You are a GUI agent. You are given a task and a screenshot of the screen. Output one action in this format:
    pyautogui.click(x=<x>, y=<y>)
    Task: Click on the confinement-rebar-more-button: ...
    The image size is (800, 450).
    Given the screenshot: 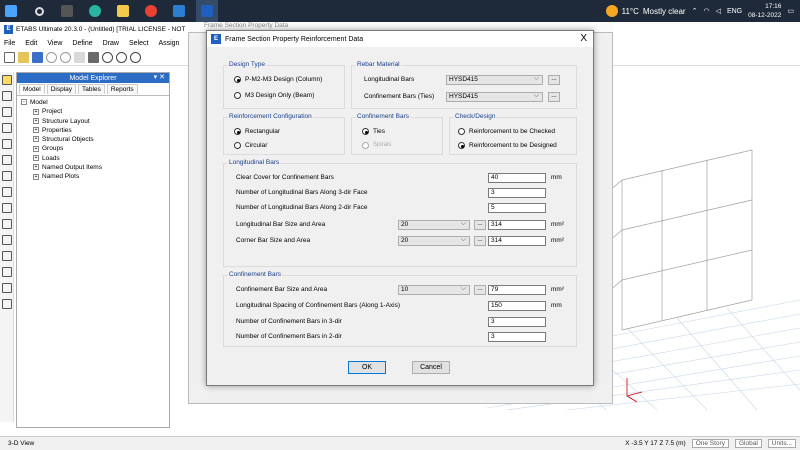 What is the action you would take?
    pyautogui.click(x=554, y=97)
    